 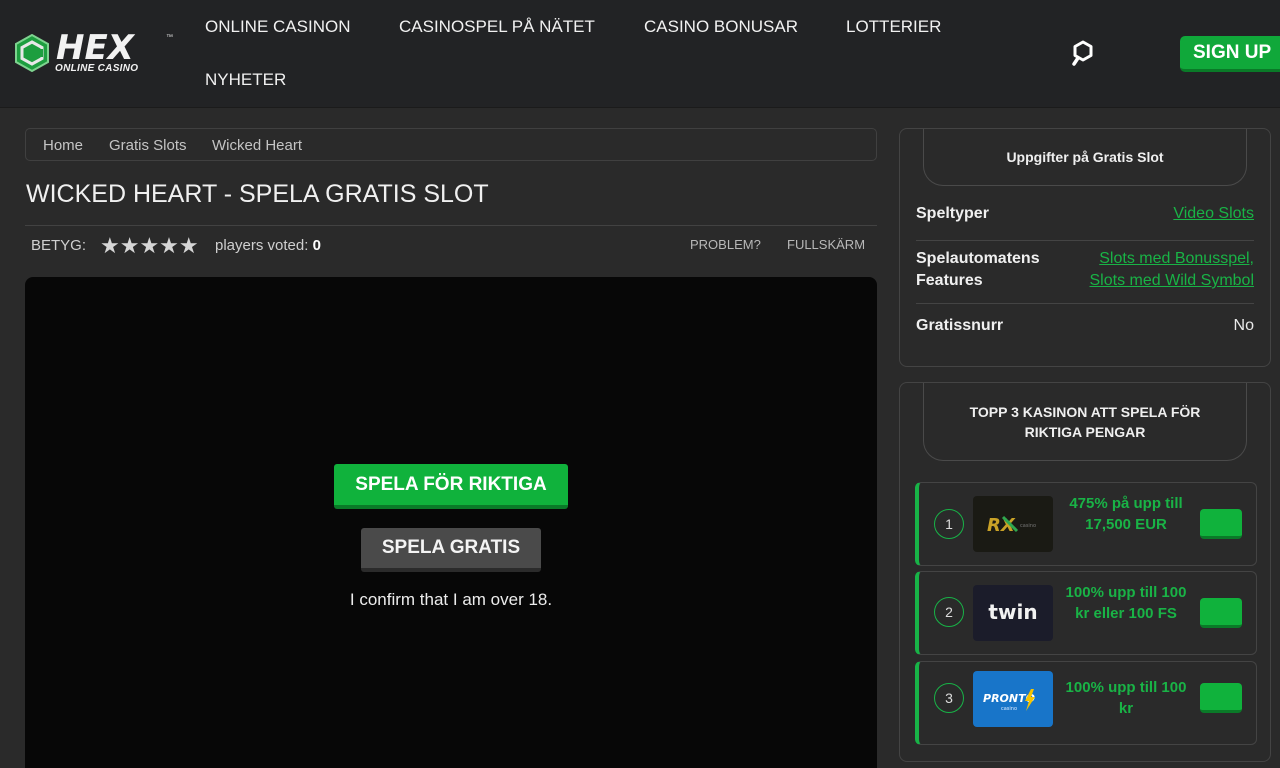 I want to click on info-value: Video Slots, so click(x=1213, y=214).